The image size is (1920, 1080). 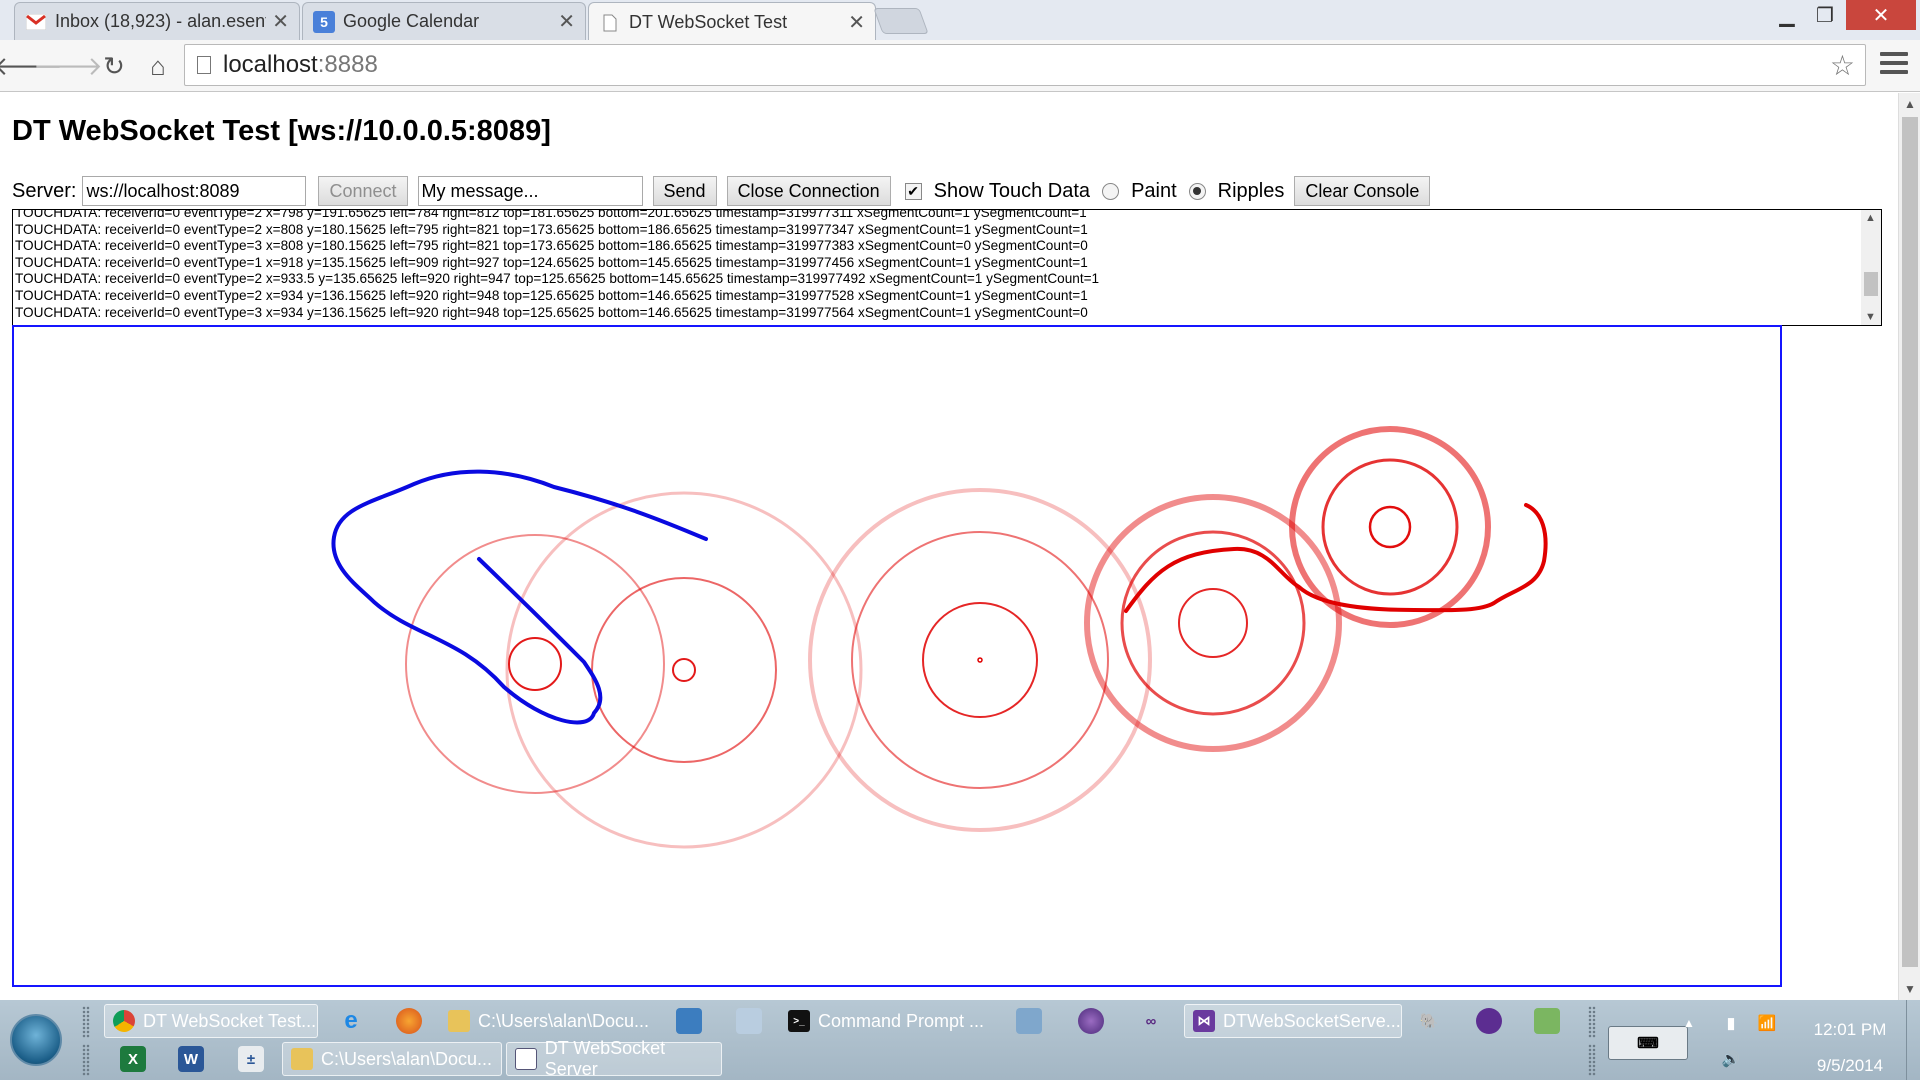 I want to click on bookmark-star-icon: ☆, so click(x=1842, y=65).